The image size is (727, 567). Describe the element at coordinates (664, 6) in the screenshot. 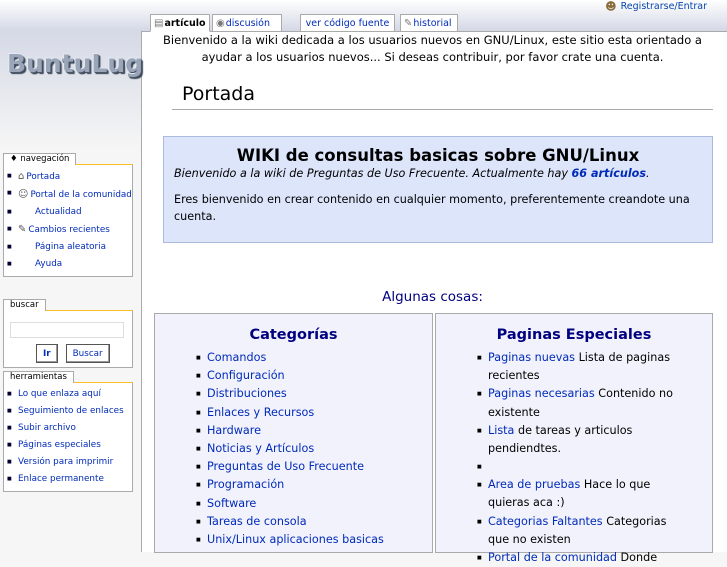

I see `login-link: Registrarse/Entrar` at that location.